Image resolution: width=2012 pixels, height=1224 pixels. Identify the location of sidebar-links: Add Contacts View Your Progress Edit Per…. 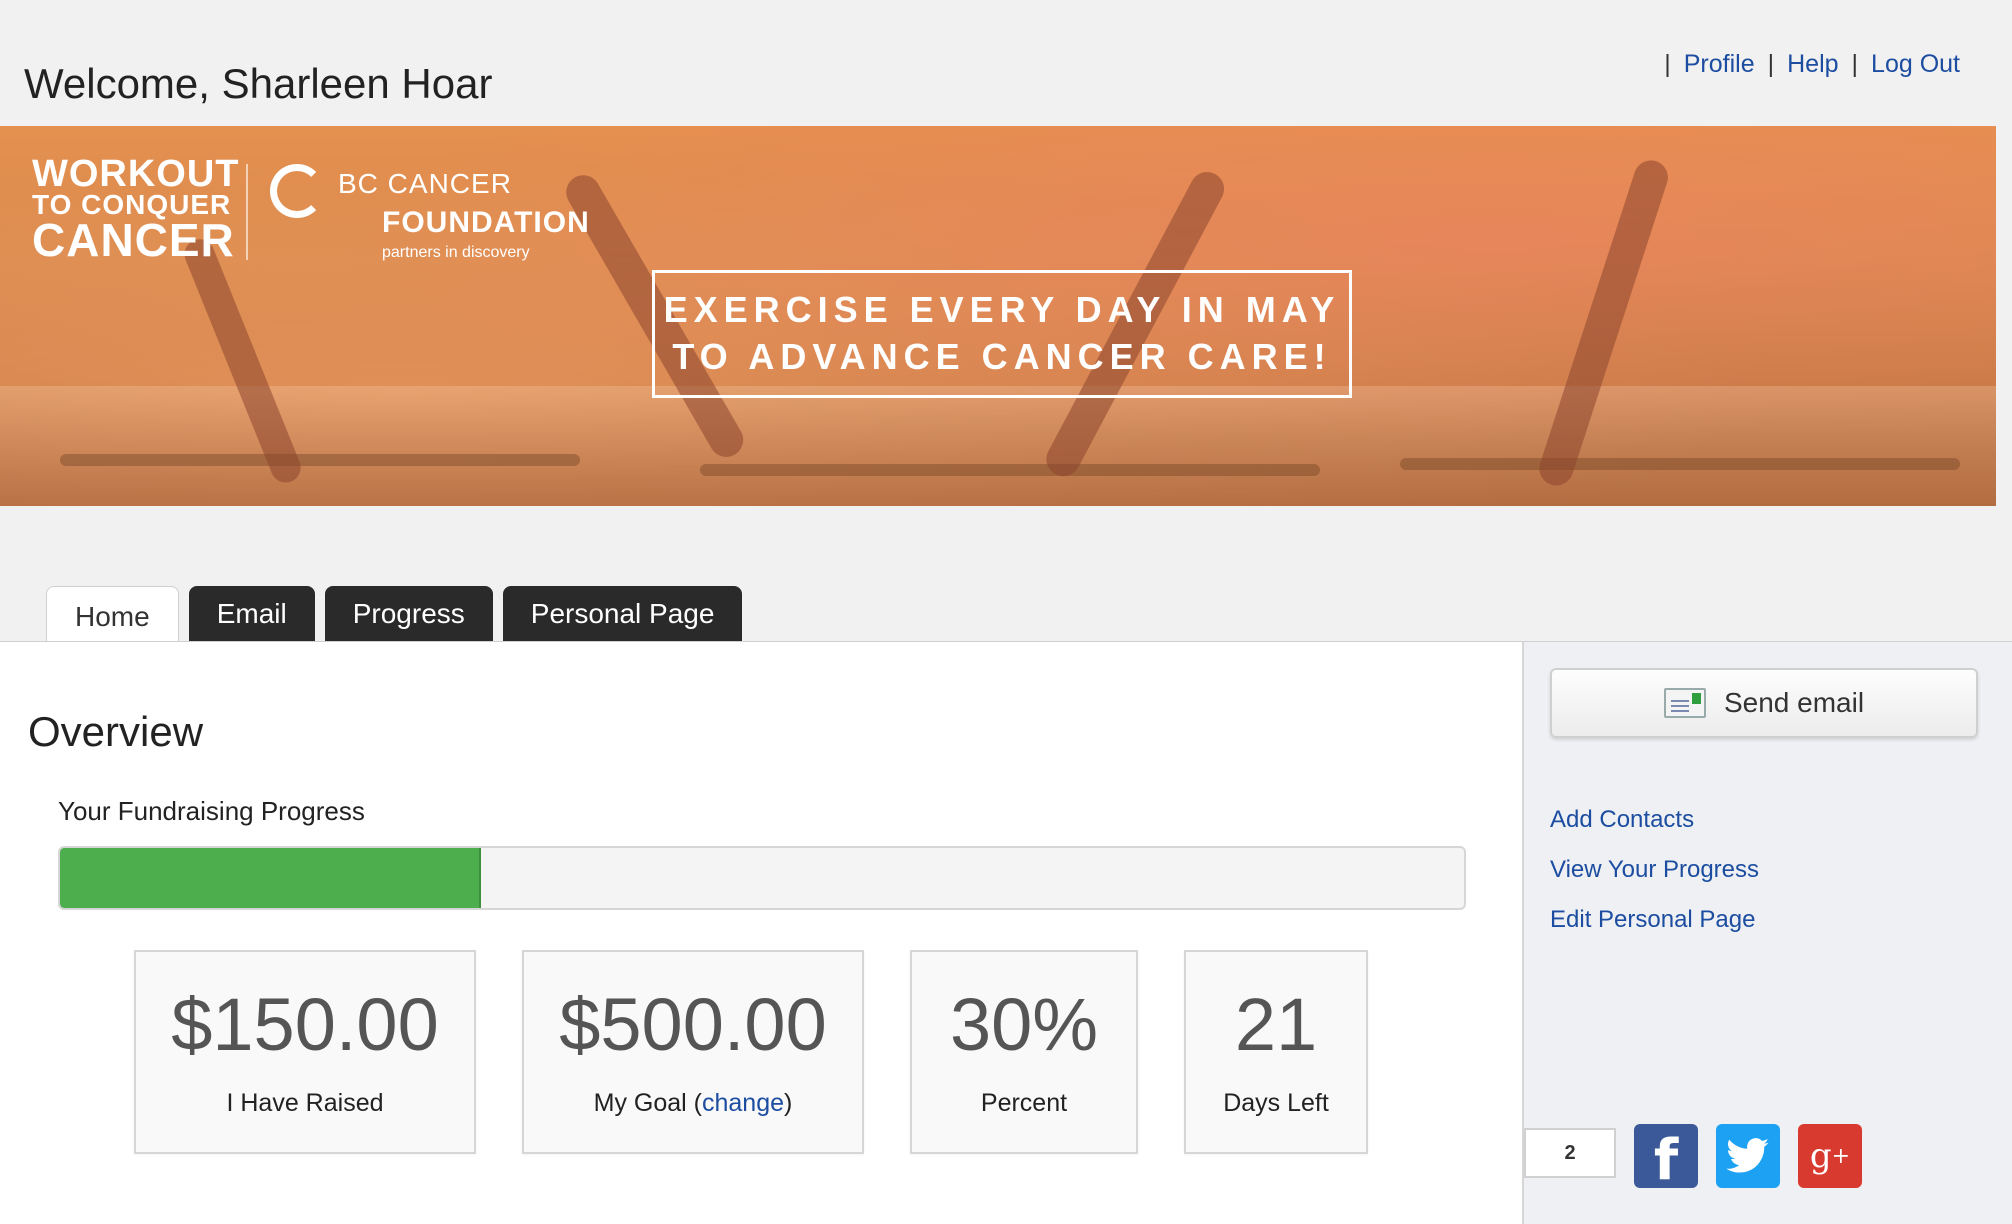
(1654, 870).